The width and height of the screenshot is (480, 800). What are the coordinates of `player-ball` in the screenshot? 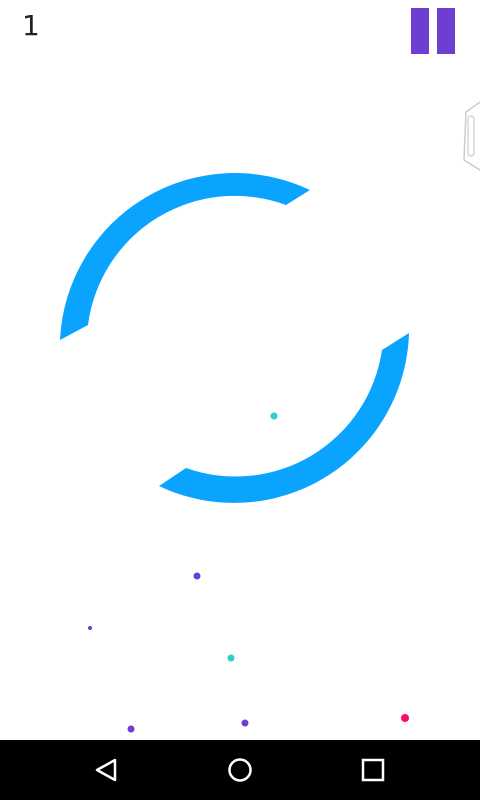 It's located at (274, 416).